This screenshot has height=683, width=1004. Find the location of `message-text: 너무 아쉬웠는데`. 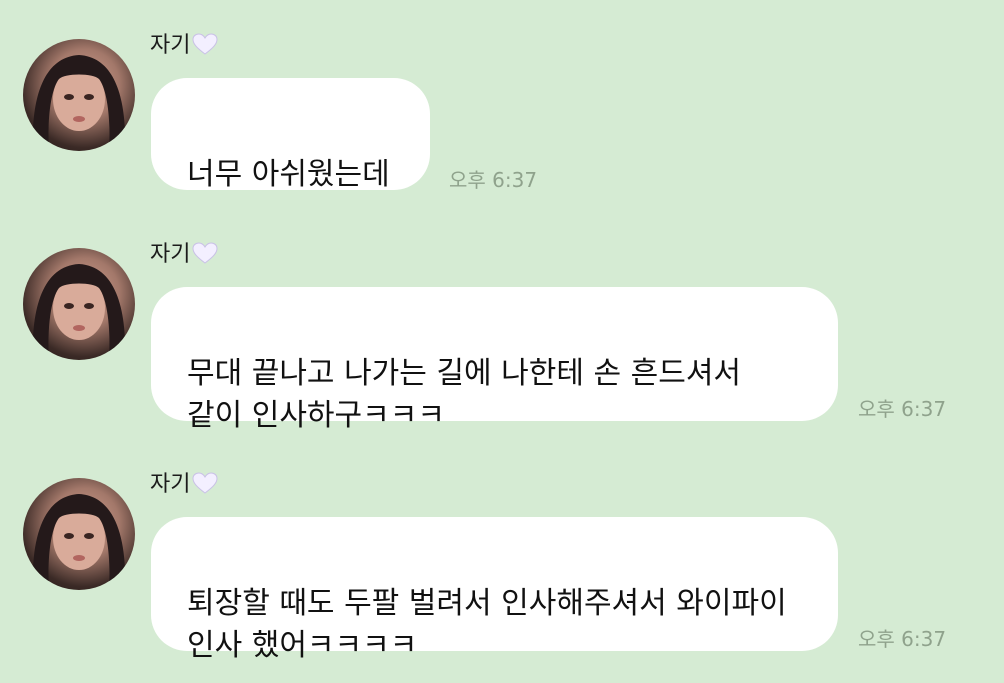

message-text: 너무 아쉬웠는데 is located at coordinates (288, 174).